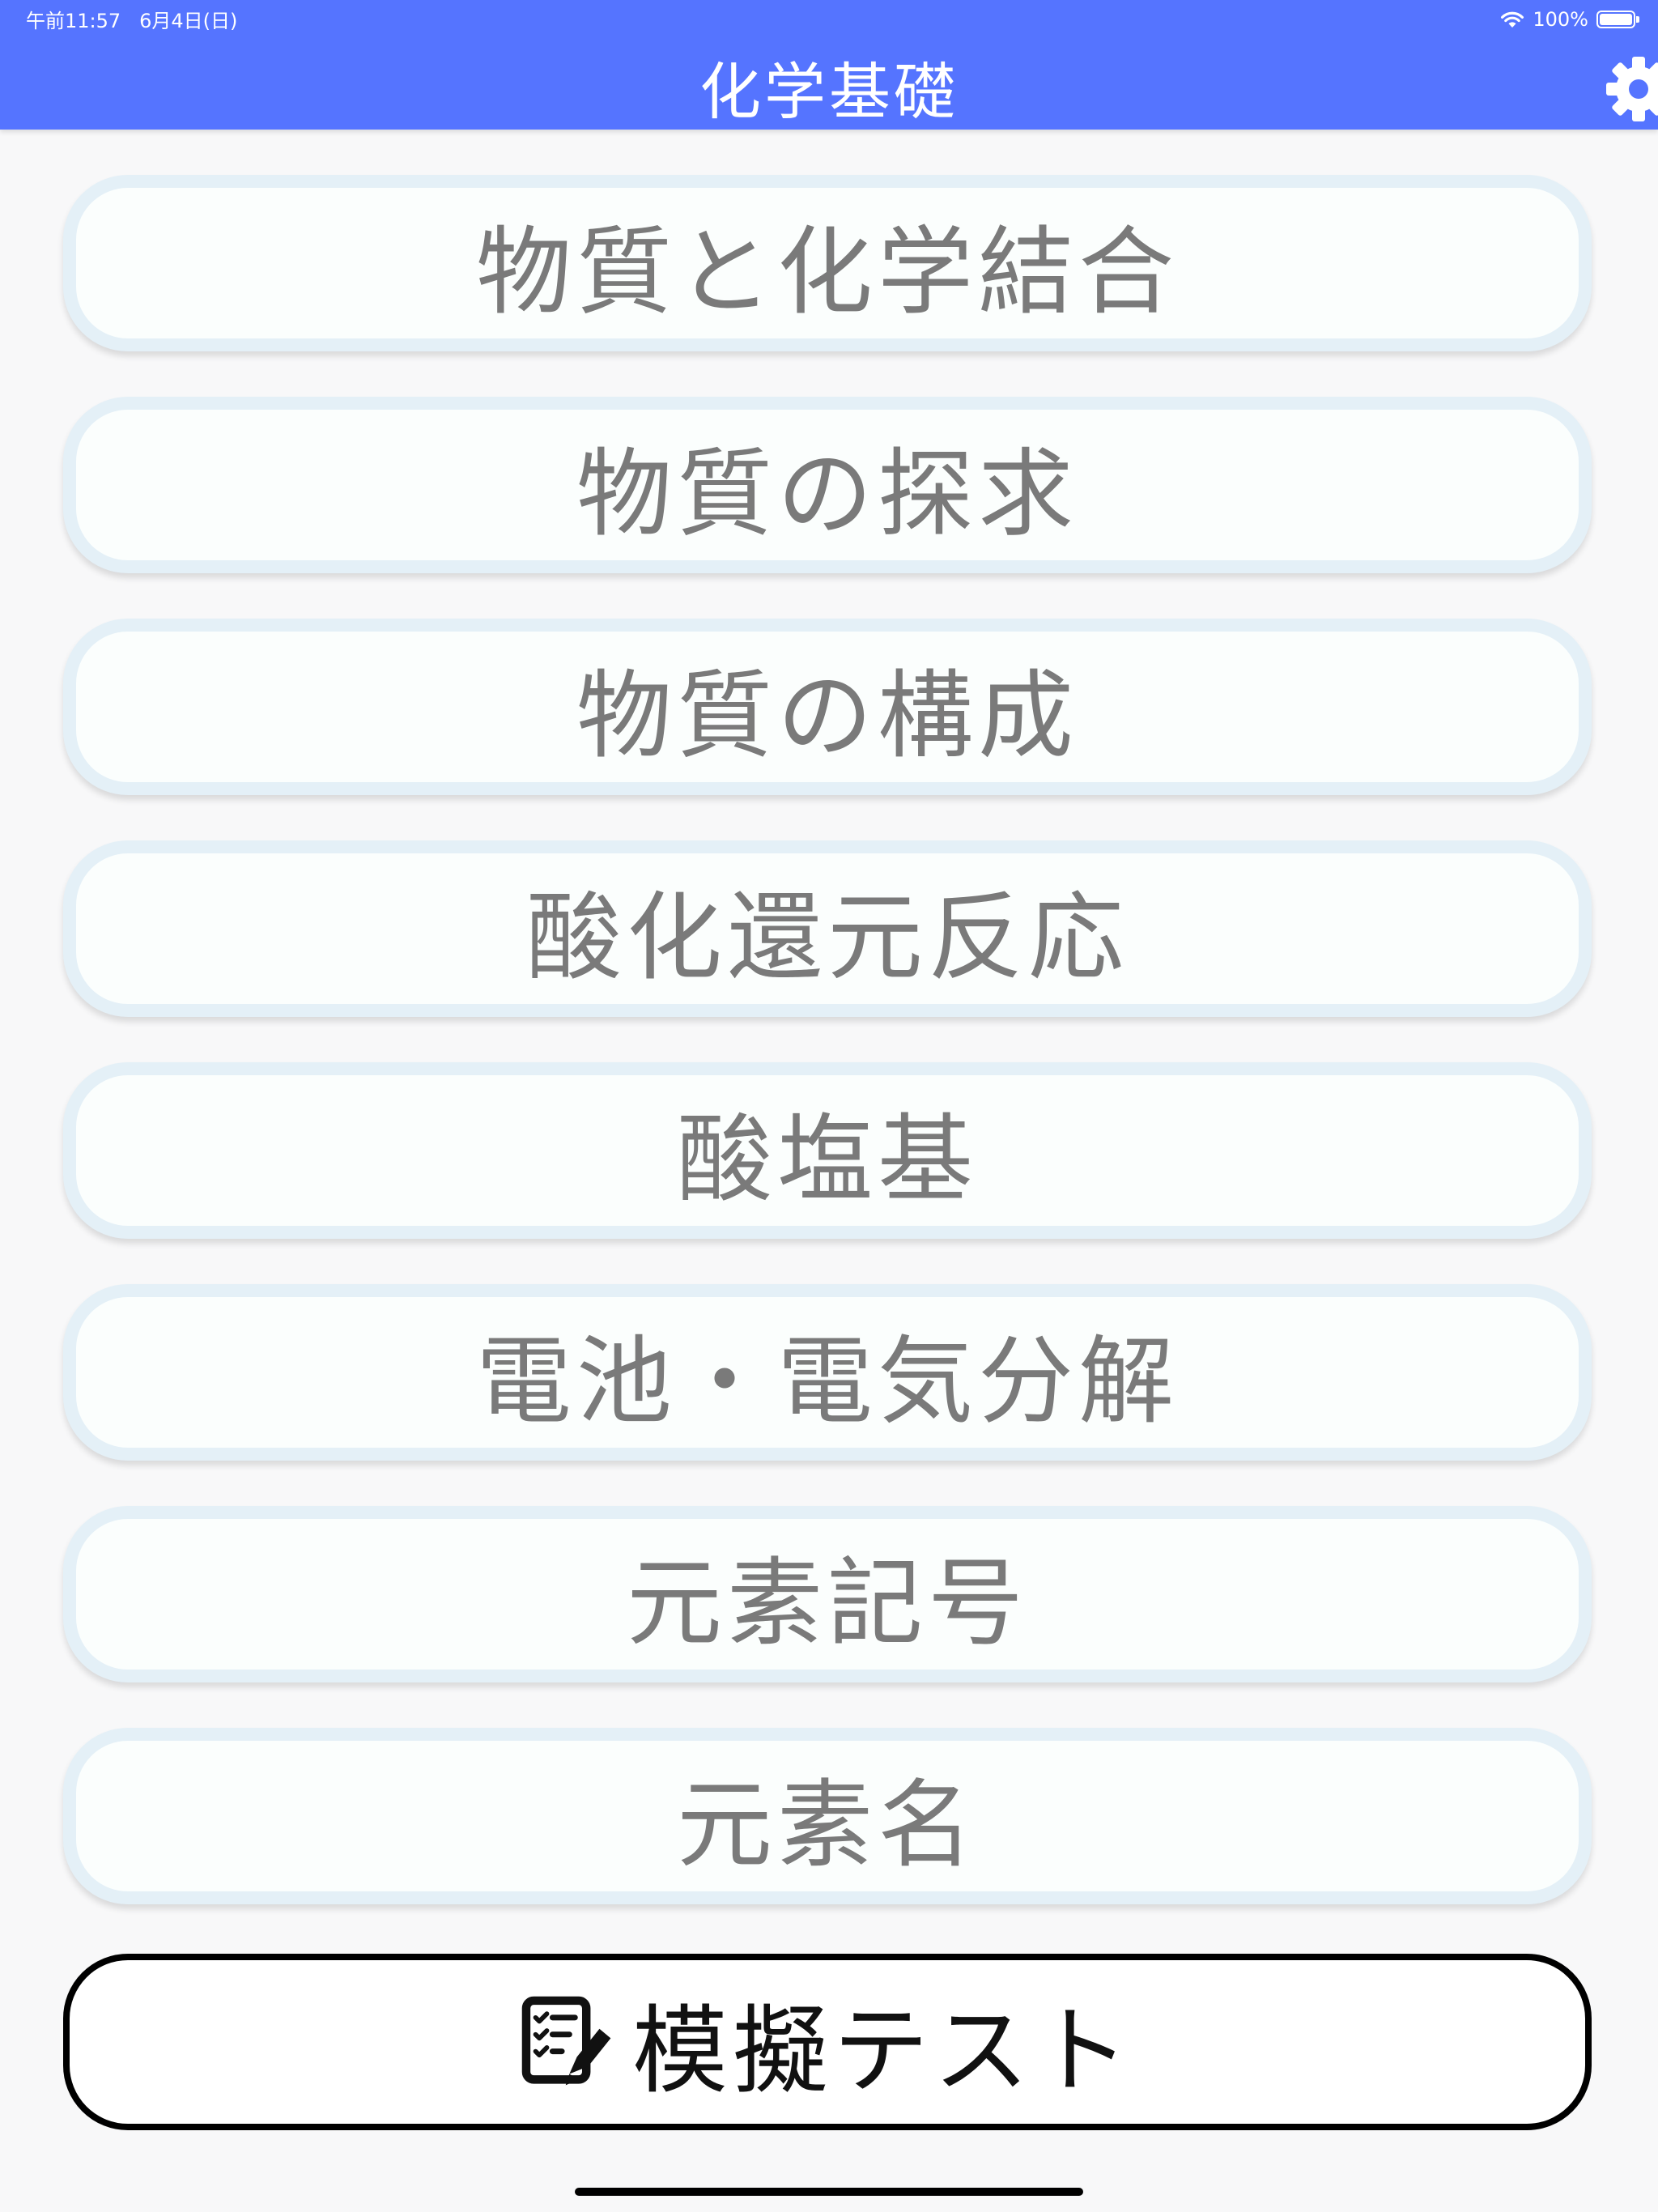 Image resolution: width=1658 pixels, height=2212 pixels. I want to click on menu-item-button: 物質と化学結合, so click(827, 263).